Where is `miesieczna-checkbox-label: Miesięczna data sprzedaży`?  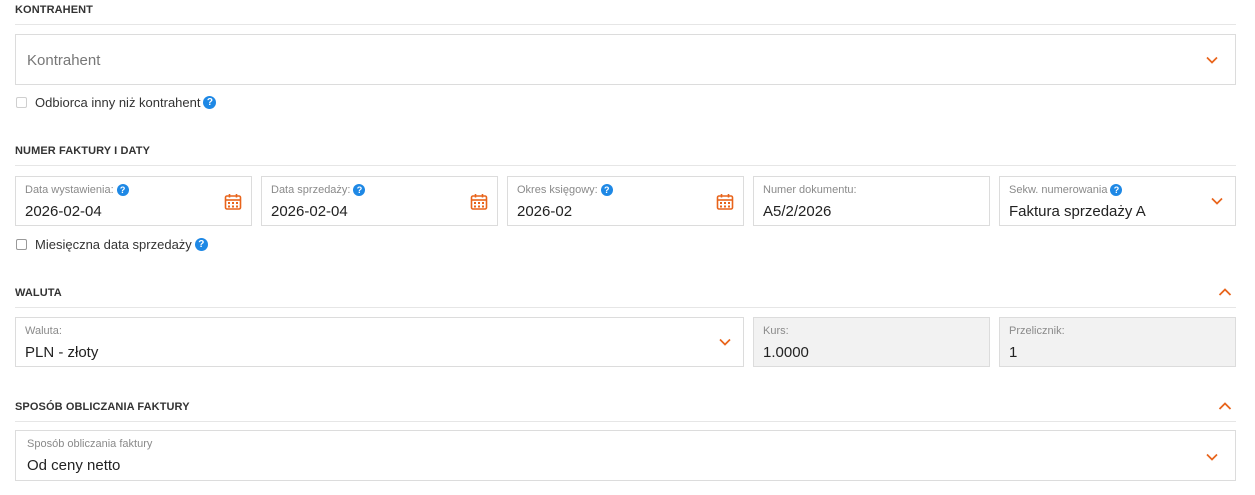
miesieczna-checkbox-label: Miesięczna data sprzedaży is located at coordinates (113, 244).